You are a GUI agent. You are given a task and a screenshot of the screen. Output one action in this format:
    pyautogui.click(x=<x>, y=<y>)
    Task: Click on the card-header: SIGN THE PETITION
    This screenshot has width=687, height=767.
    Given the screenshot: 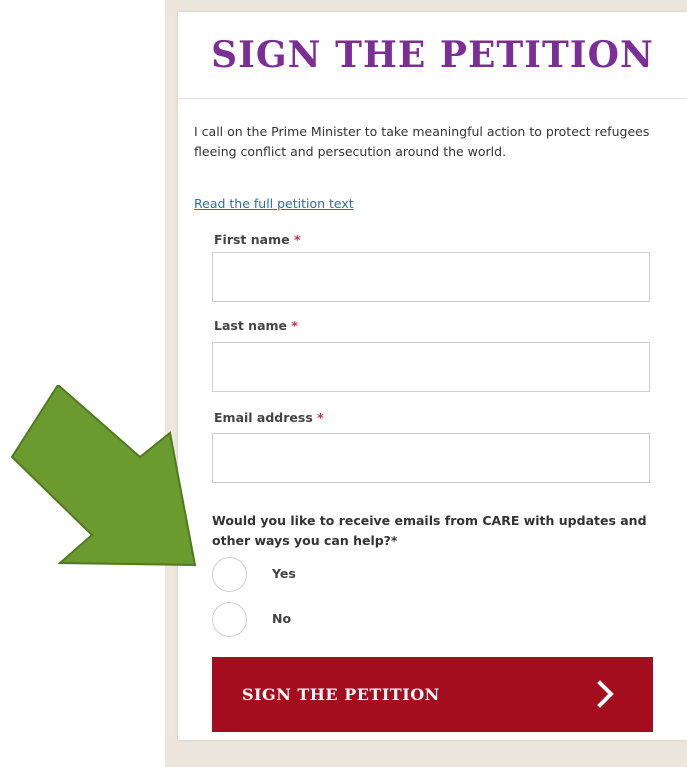 What is the action you would take?
    pyautogui.click(x=432, y=55)
    